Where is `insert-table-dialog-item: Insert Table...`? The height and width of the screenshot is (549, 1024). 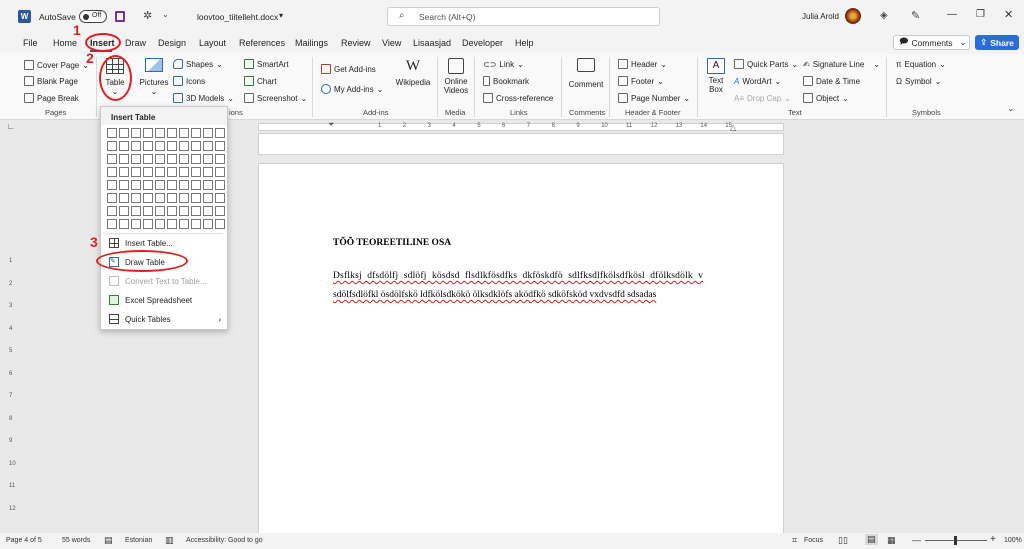 insert-table-dialog-item: Insert Table... is located at coordinates (141, 243).